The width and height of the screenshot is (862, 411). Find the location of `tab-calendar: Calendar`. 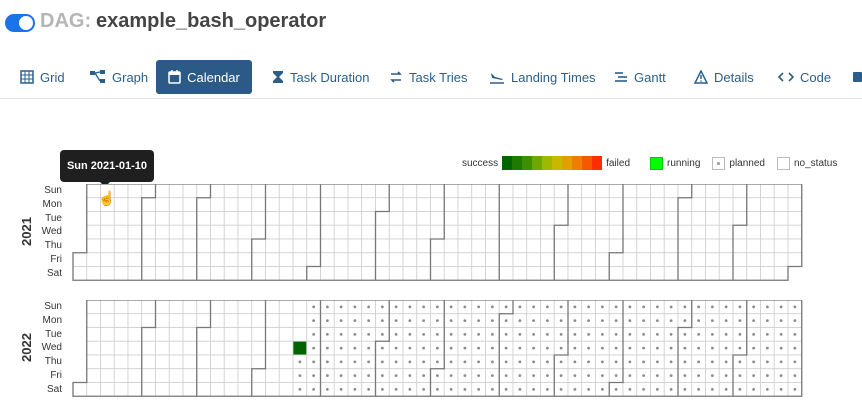

tab-calendar: Calendar is located at coordinates (204, 77).